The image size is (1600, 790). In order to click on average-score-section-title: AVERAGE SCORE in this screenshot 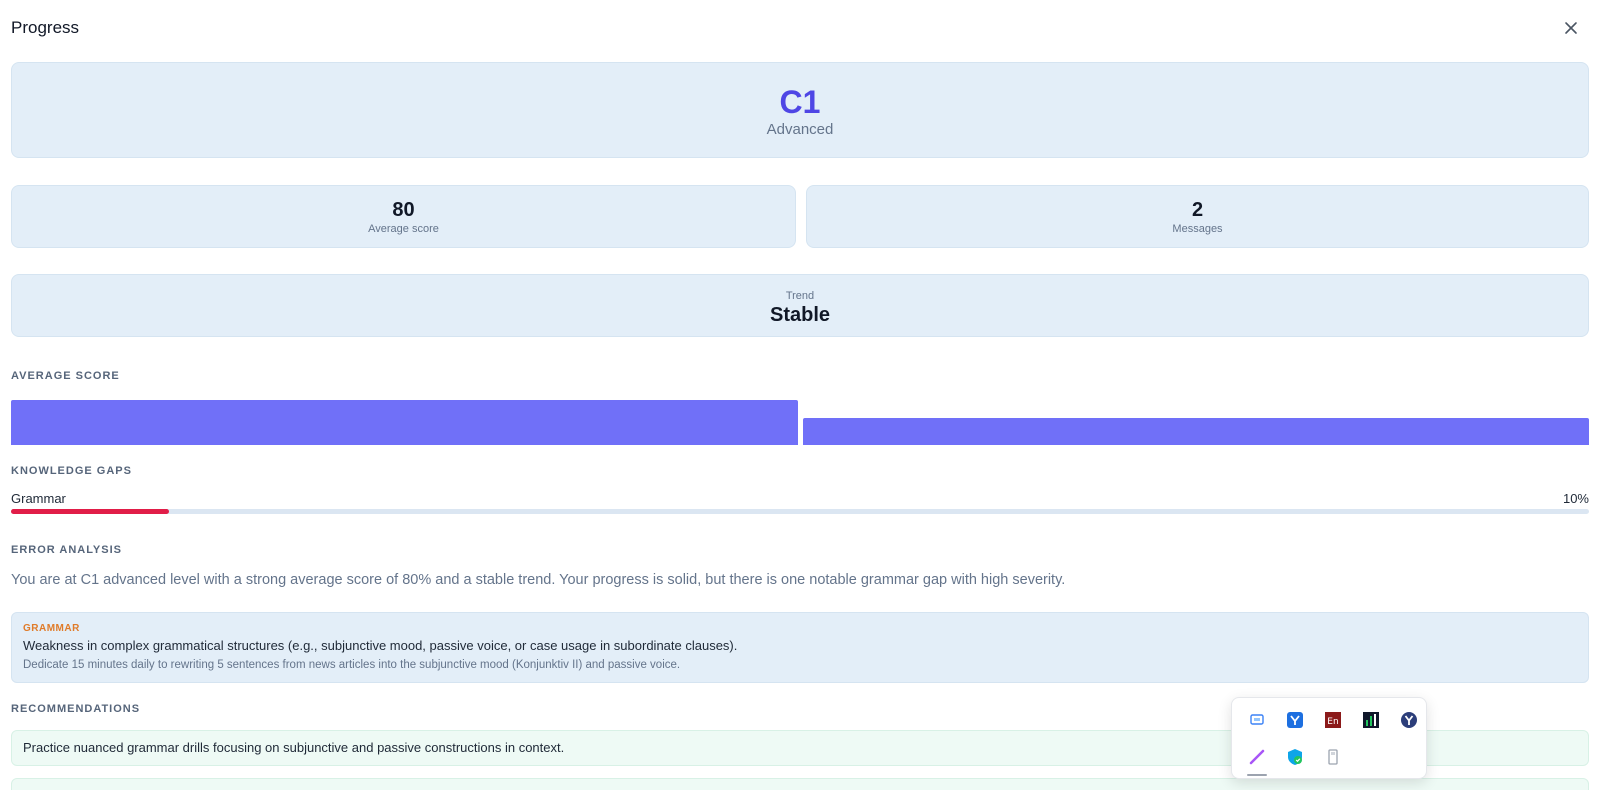, I will do `click(65, 376)`.